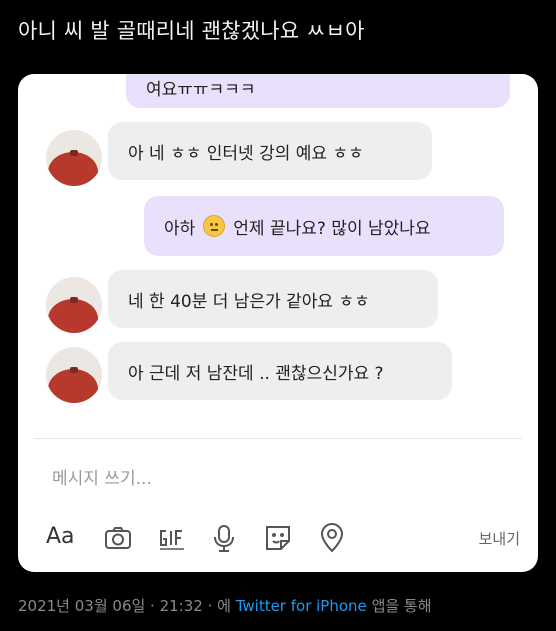  What do you see at coordinates (499, 538) in the screenshot?
I see `send-button: 보내기` at bounding box center [499, 538].